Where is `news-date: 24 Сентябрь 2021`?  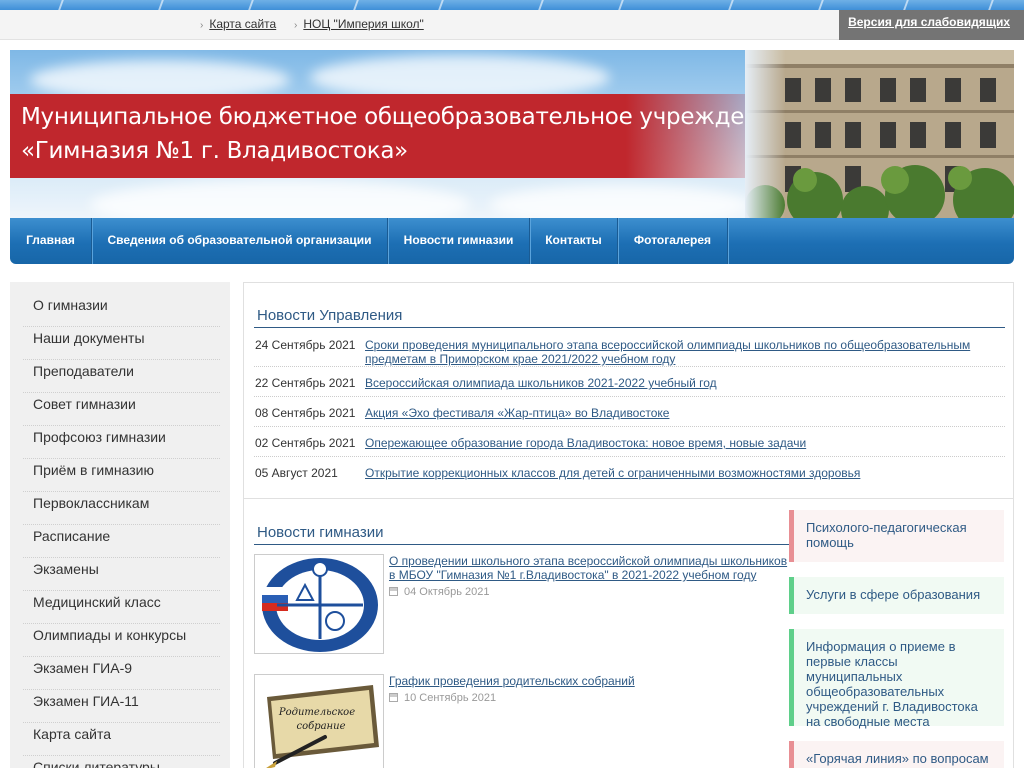 news-date: 24 Сентябрь 2021 is located at coordinates (305, 345).